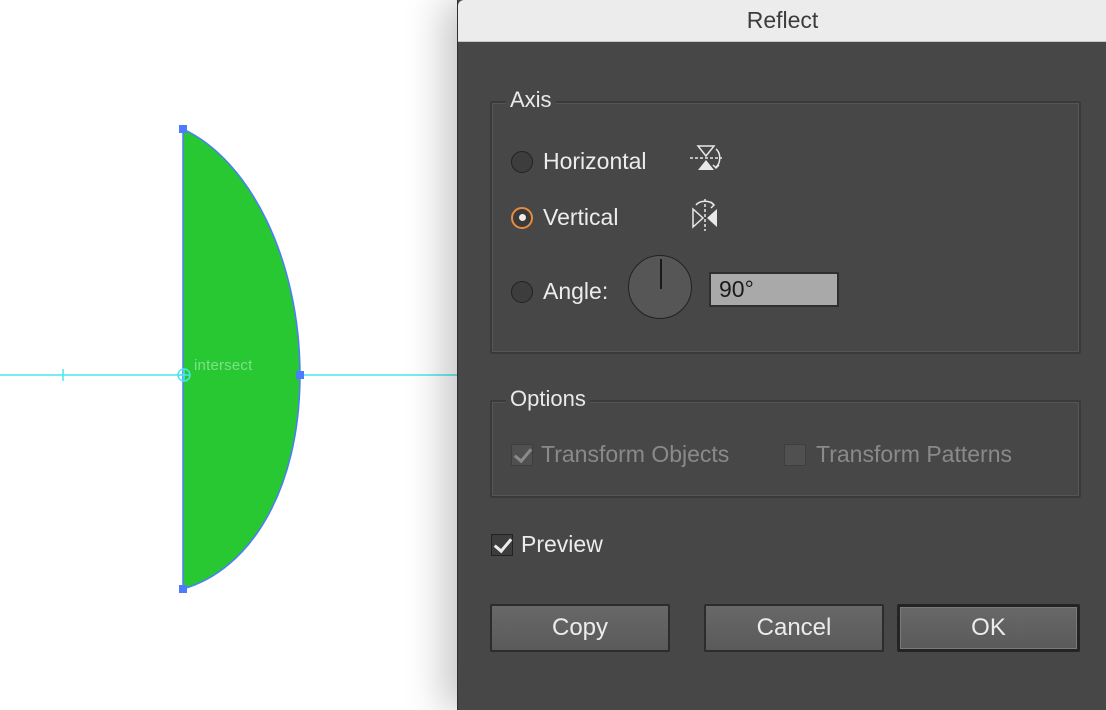 The height and width of the screenshot is (710, 1106). What do you see at coordinates (706, 157) in the screenshot?
I see `reflect-horizontal-icon` at bounding box center [706, 157].